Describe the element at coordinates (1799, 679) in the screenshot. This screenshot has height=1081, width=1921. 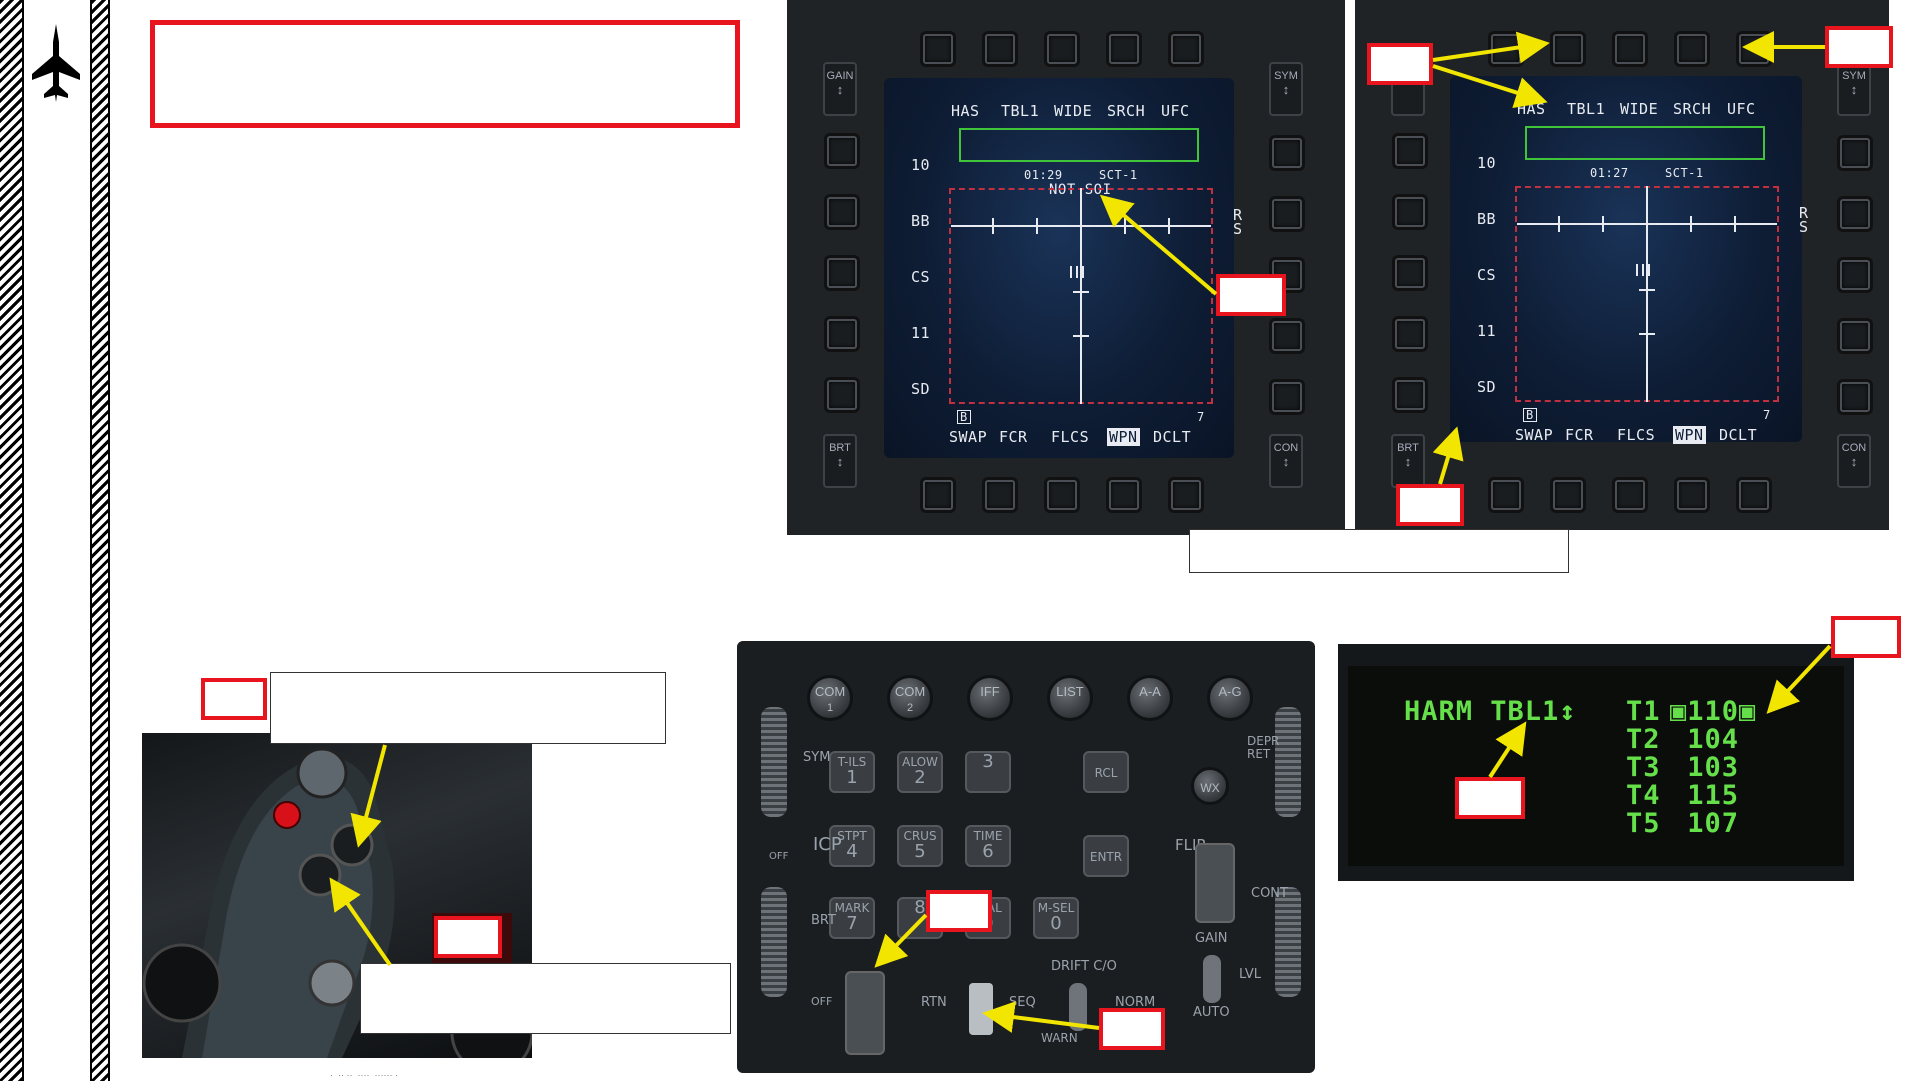
I see `arrow-ded-t1` at that location.